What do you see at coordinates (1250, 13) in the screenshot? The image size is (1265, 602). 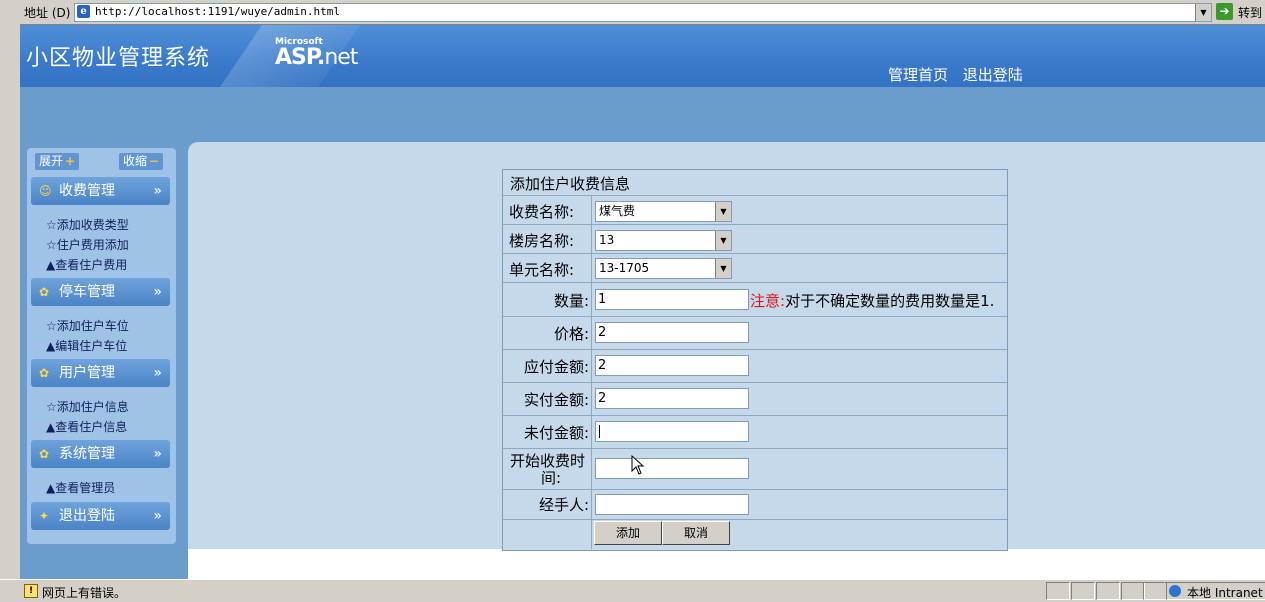 I see `go-label: 转到` at bounding box center [1250, 13].